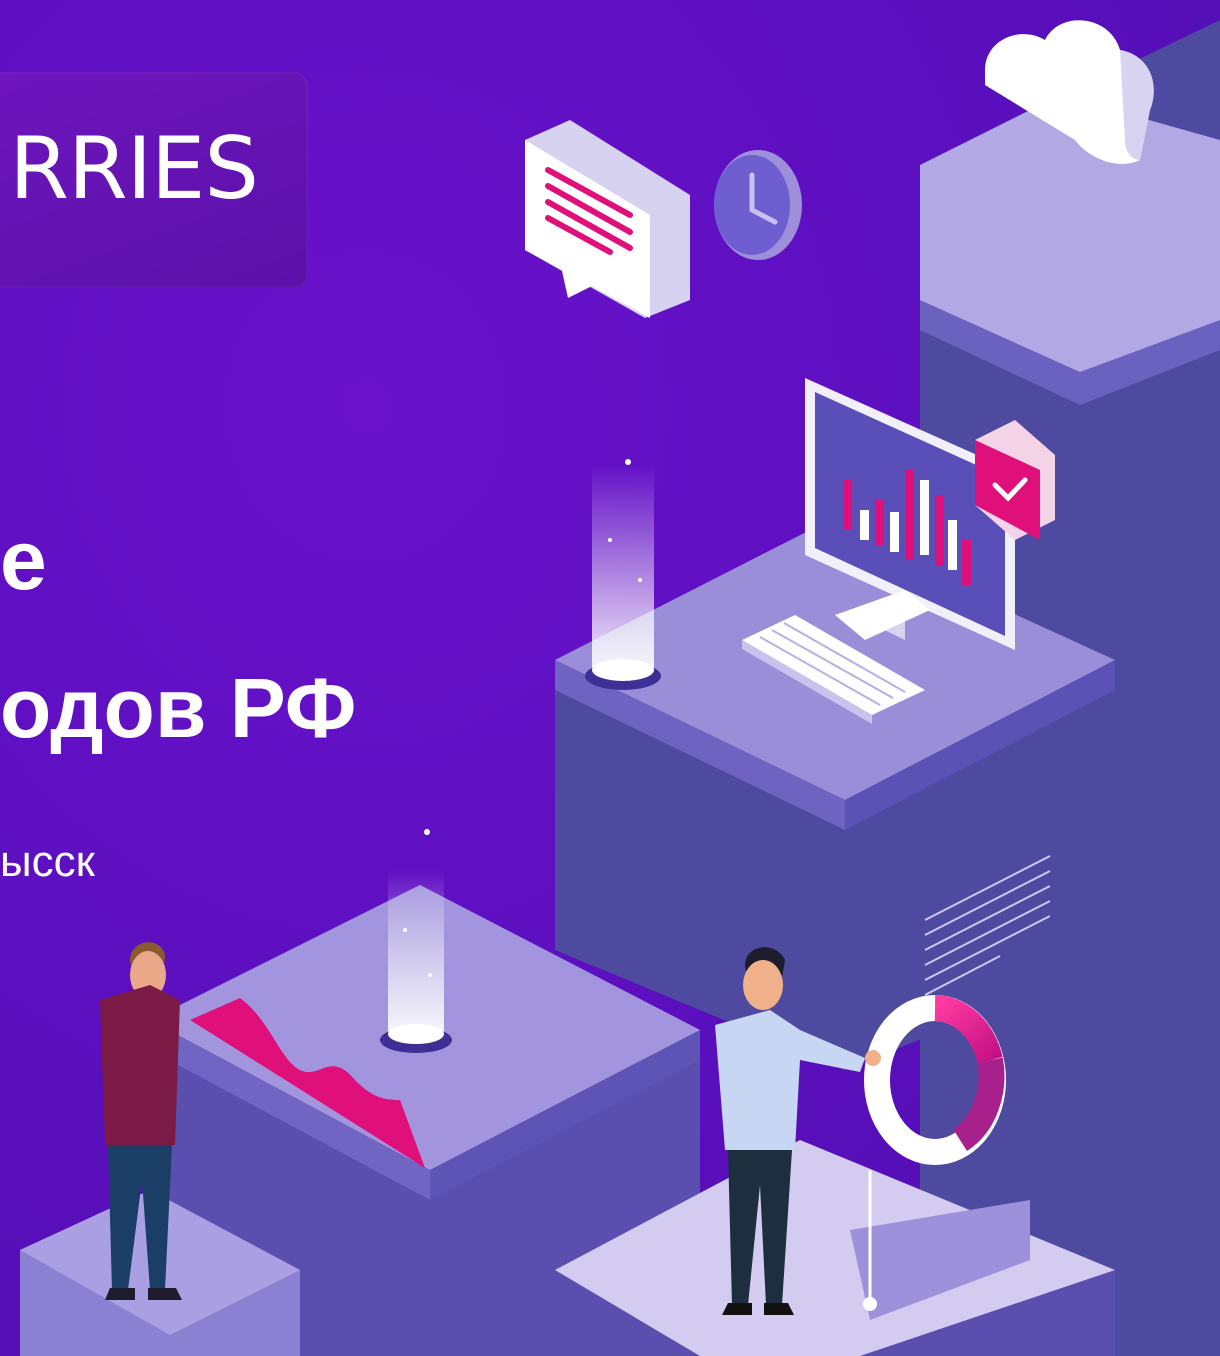 Image resolution: width=1220 pixels, height=1356 pixels. I want to click on headline-line-1: е, so click(23, 560).